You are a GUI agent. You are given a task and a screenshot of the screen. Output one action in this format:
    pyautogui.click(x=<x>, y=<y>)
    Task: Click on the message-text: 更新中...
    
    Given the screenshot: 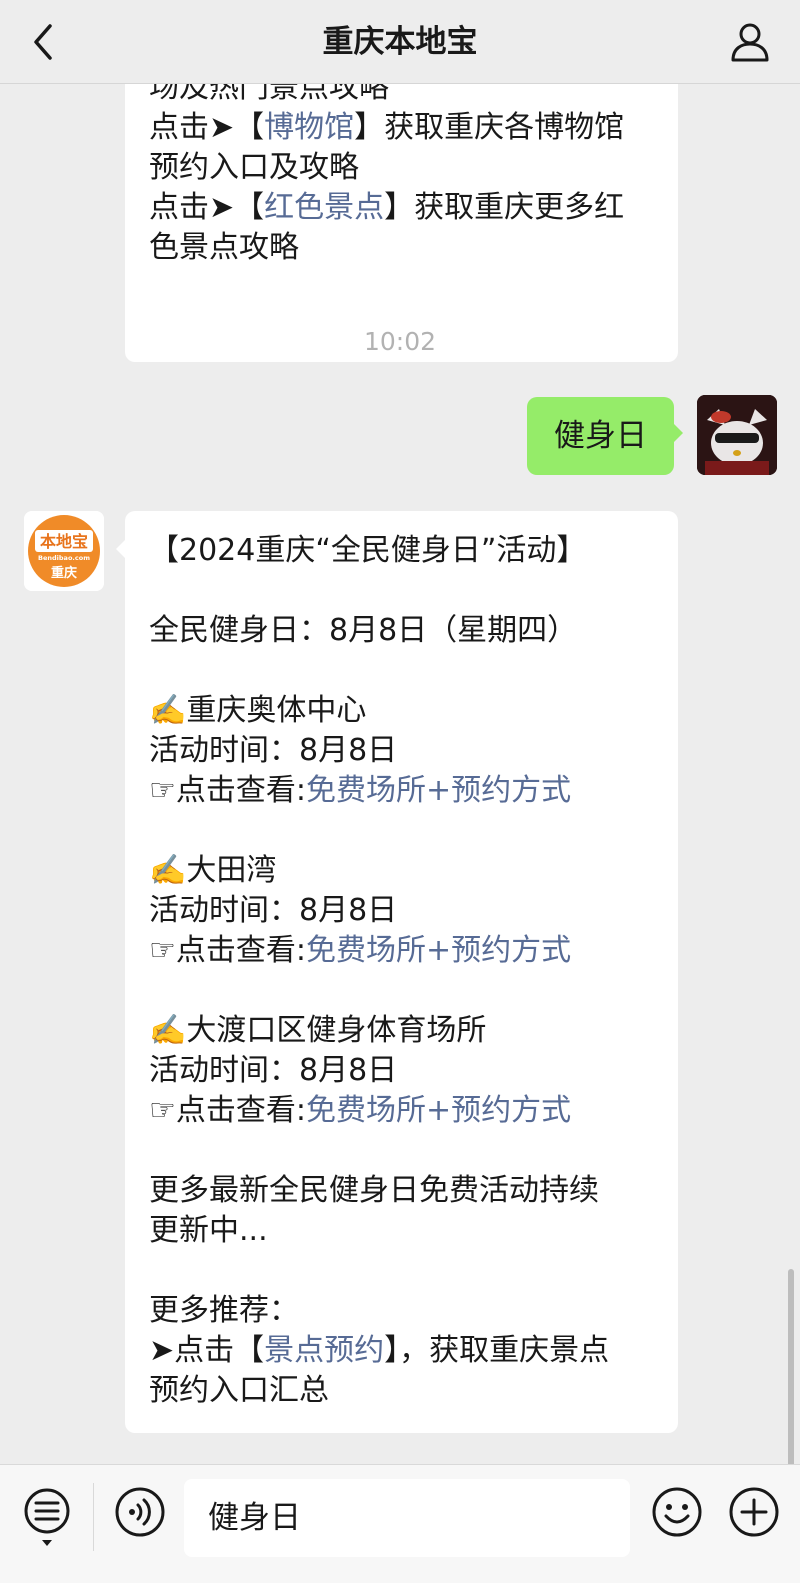 What is the action you would take?
    pyautogui.click(x=208, y=1230)
    